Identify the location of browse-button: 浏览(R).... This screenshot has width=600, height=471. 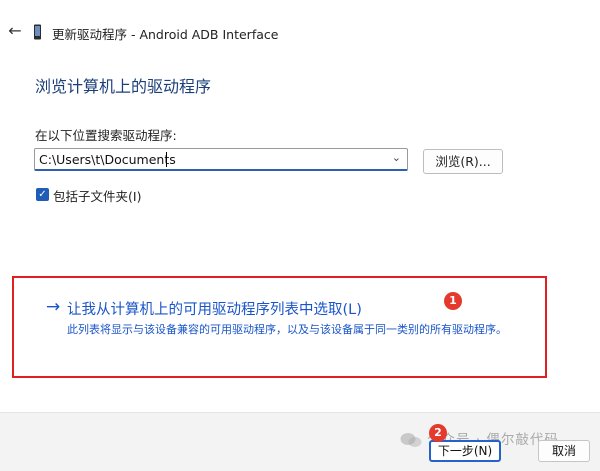
(463, 161).